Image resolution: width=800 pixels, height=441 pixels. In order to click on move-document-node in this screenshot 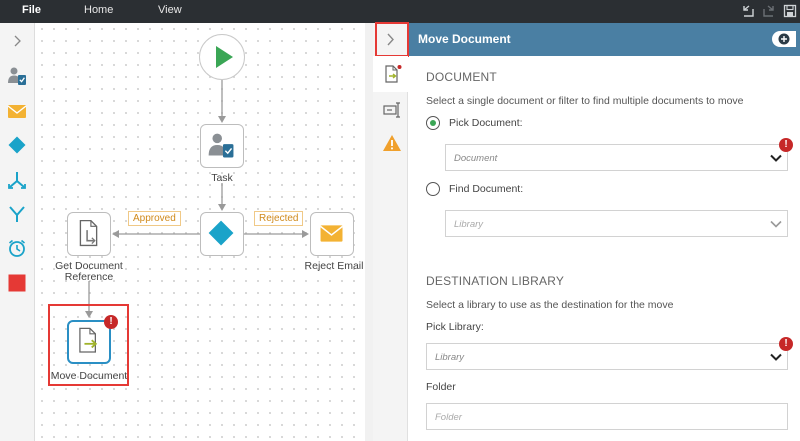, I will do `click(89, 342)`.